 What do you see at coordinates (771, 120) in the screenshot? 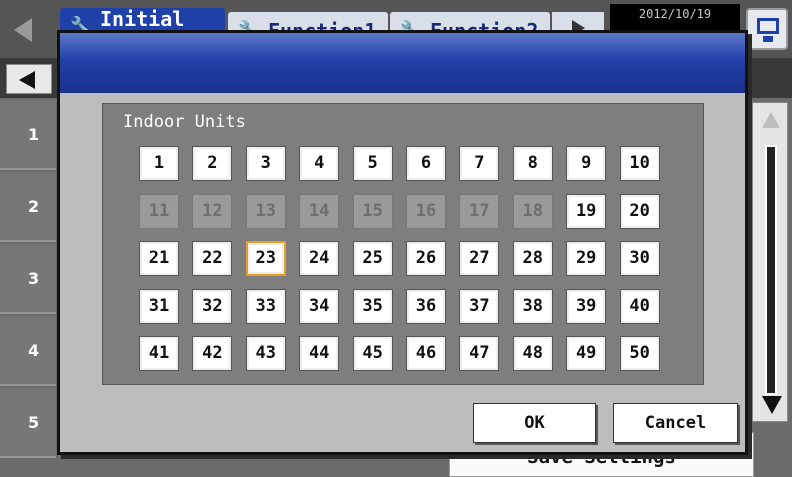
I see `scroll-up-icon` at bounding box center [771, 120].